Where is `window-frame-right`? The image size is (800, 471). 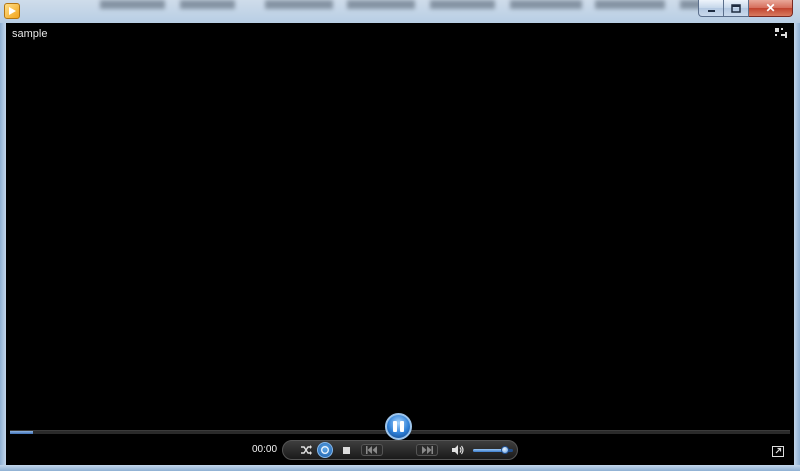 window-frame-right is located at coordinates (797, 247).